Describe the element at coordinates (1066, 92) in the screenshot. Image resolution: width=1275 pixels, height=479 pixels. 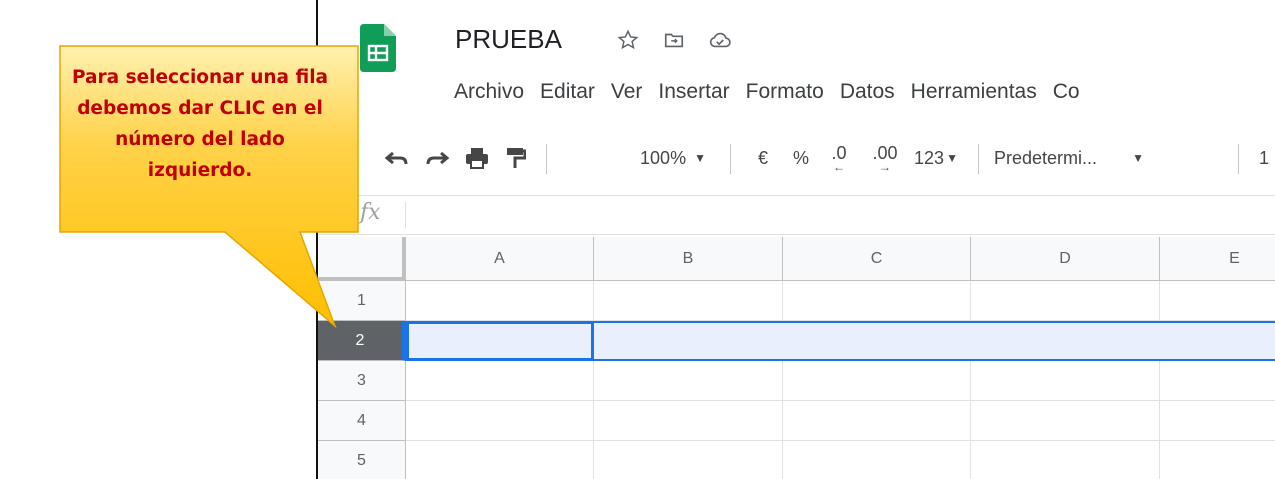
I see `menu-complementos: Co` at that location.